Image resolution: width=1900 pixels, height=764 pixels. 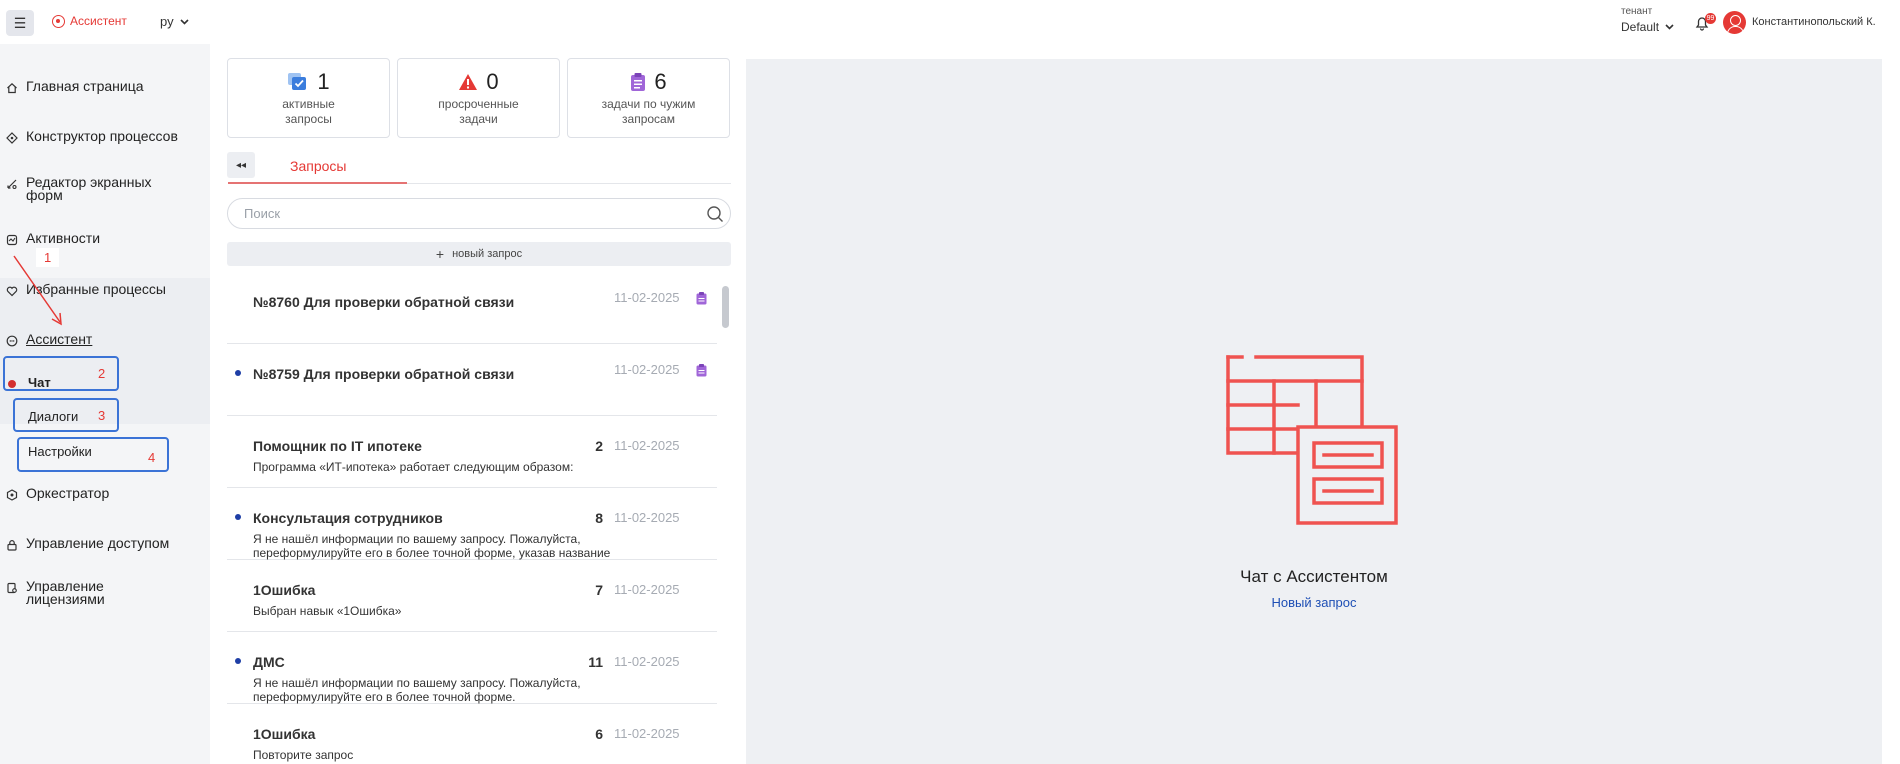 I want to click on assistant-logo-icon, so click(x=58, y=21).